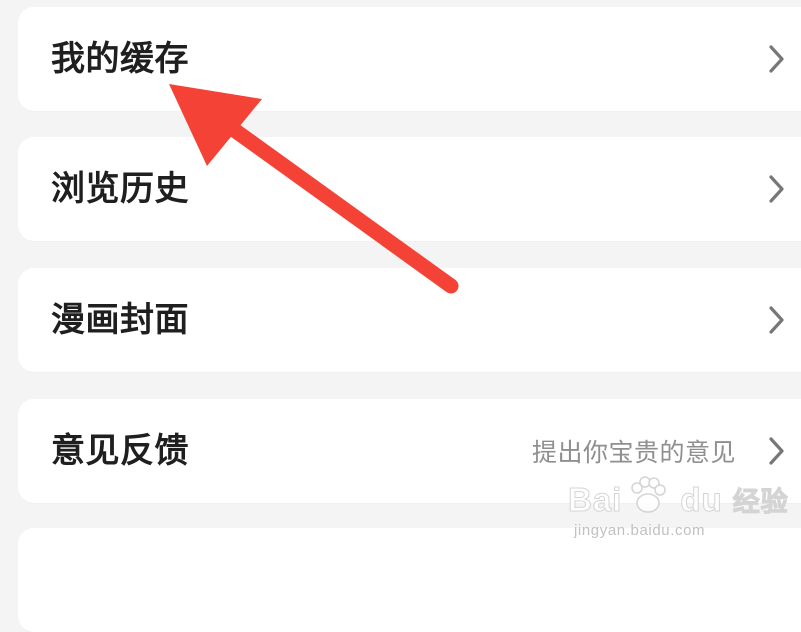 The height and width of the screenshot is (632, 801). Describe the element at coordinates (633, 452) in the screenshot. I see `menu-item-hint: 提出你宝贵的意见` at that location.